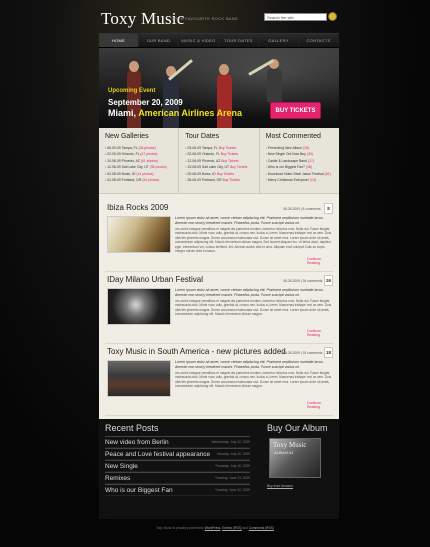  What do you see at coordinates (155, 279) in the screenshot?
I see `post-title: IDay Milano Urban Festival` at bounding box center [155, 279].